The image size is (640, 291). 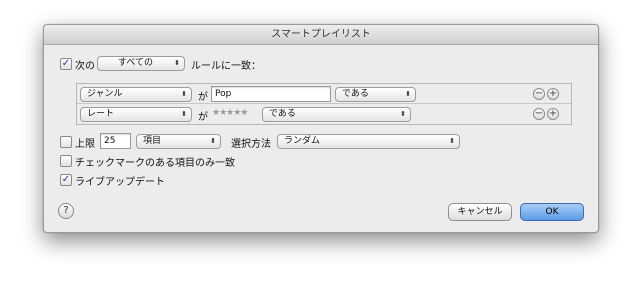 What do you see at coordinates (226, 66) in the screenshot?
I see `match-suffix-label: ルールに一致：` at bounding box center [226, 66].